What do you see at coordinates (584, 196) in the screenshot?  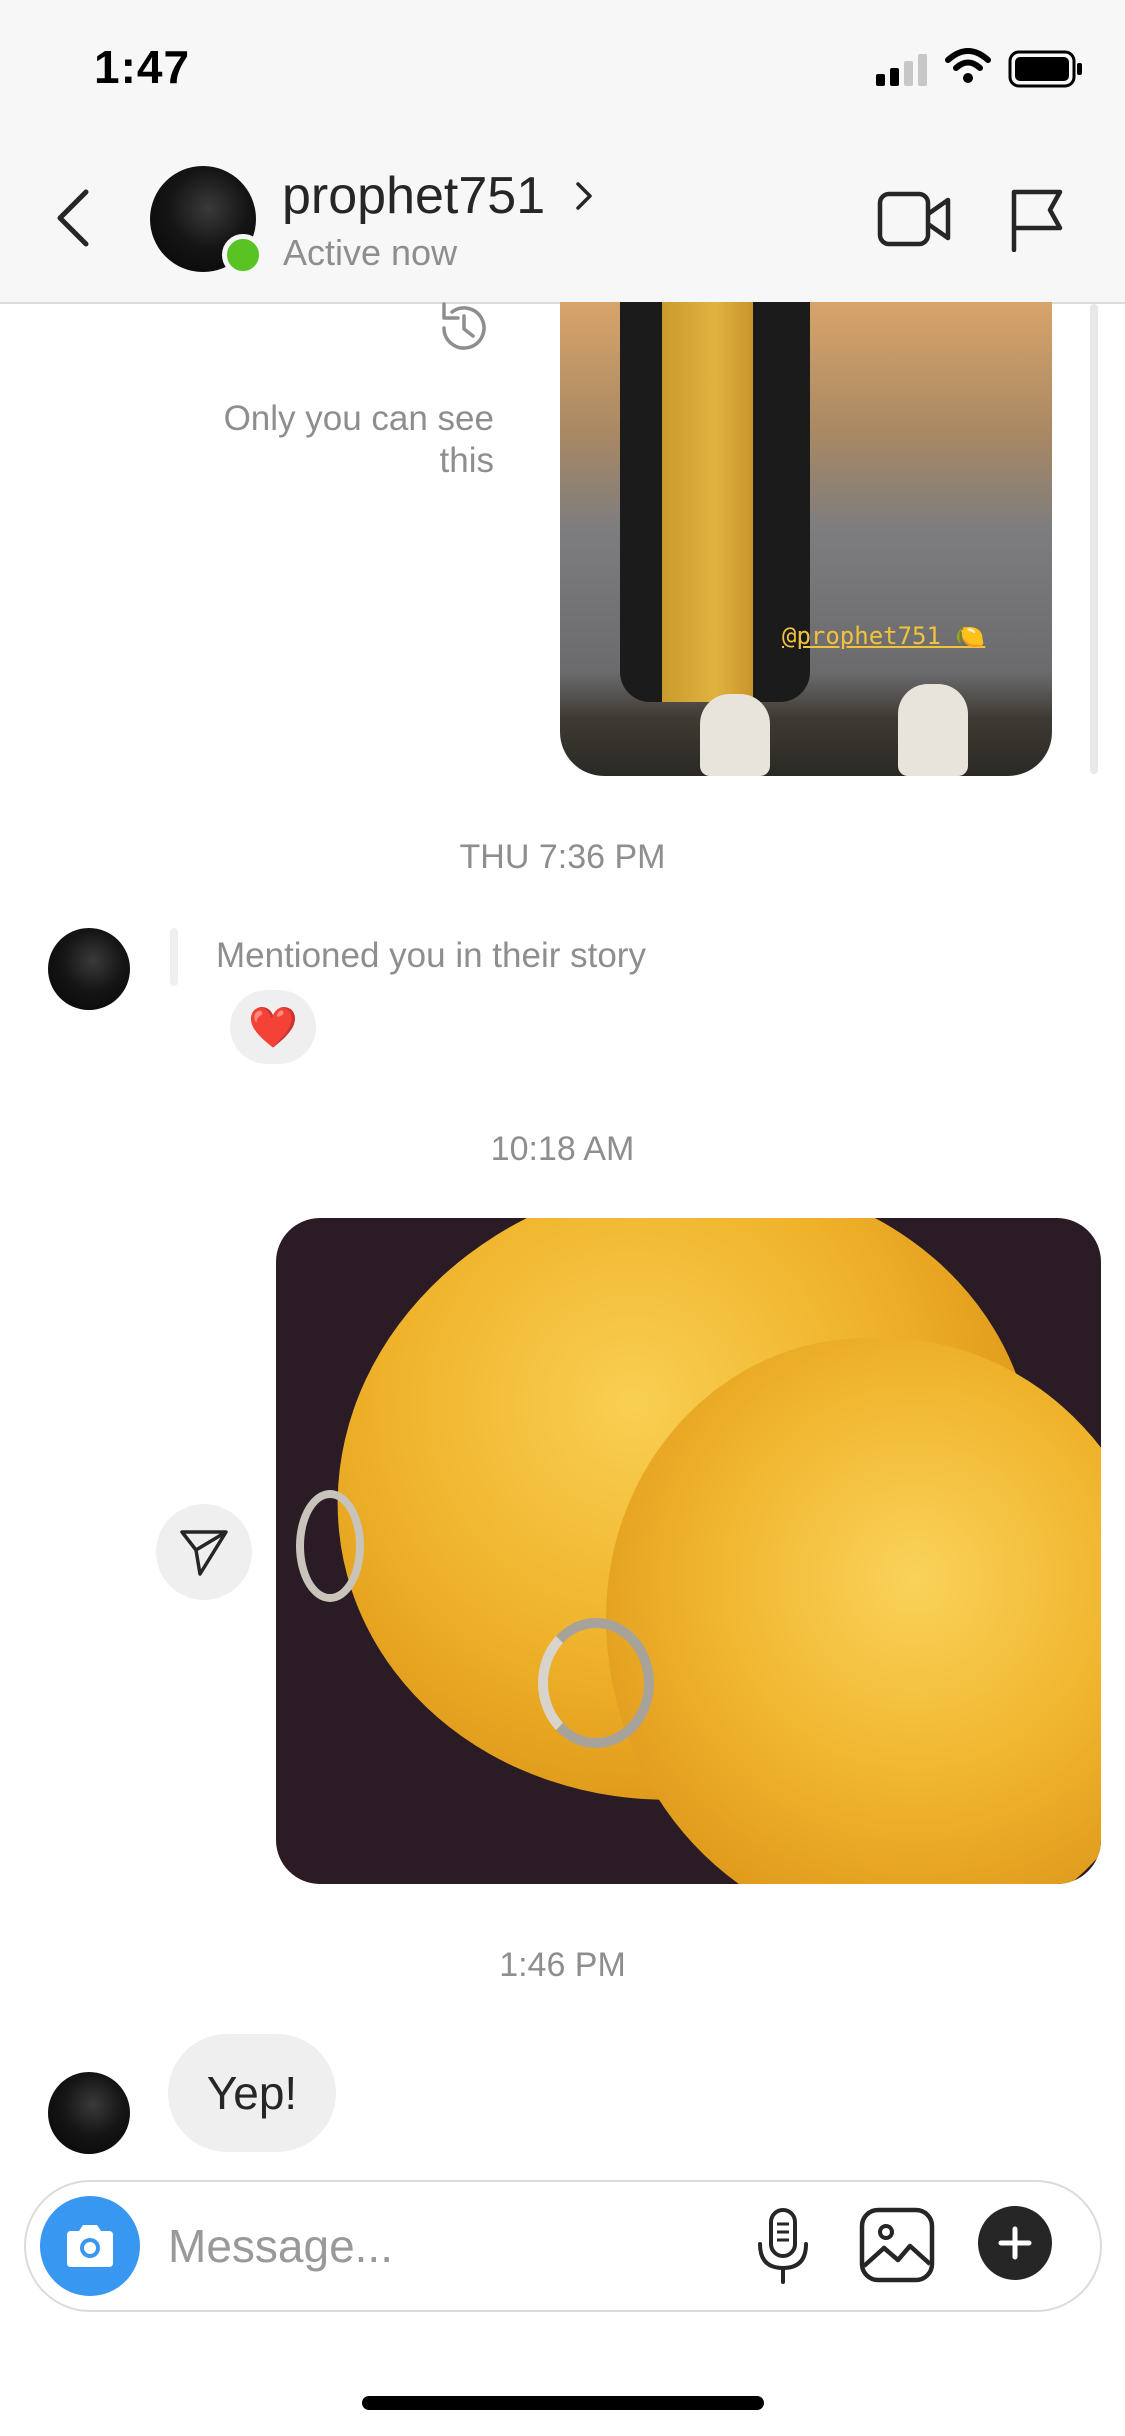 I see `chevron-right-icon` at bounding box center [584, 196].